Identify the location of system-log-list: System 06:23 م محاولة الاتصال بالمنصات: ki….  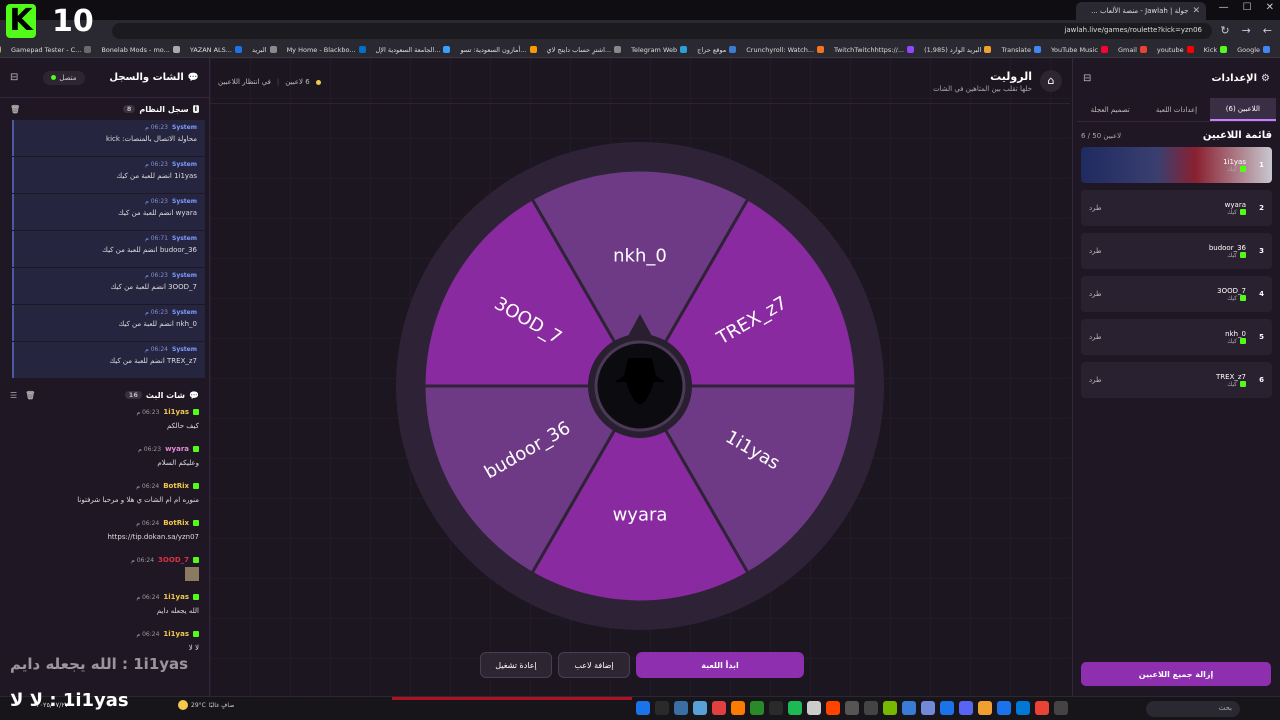
(108, 249).